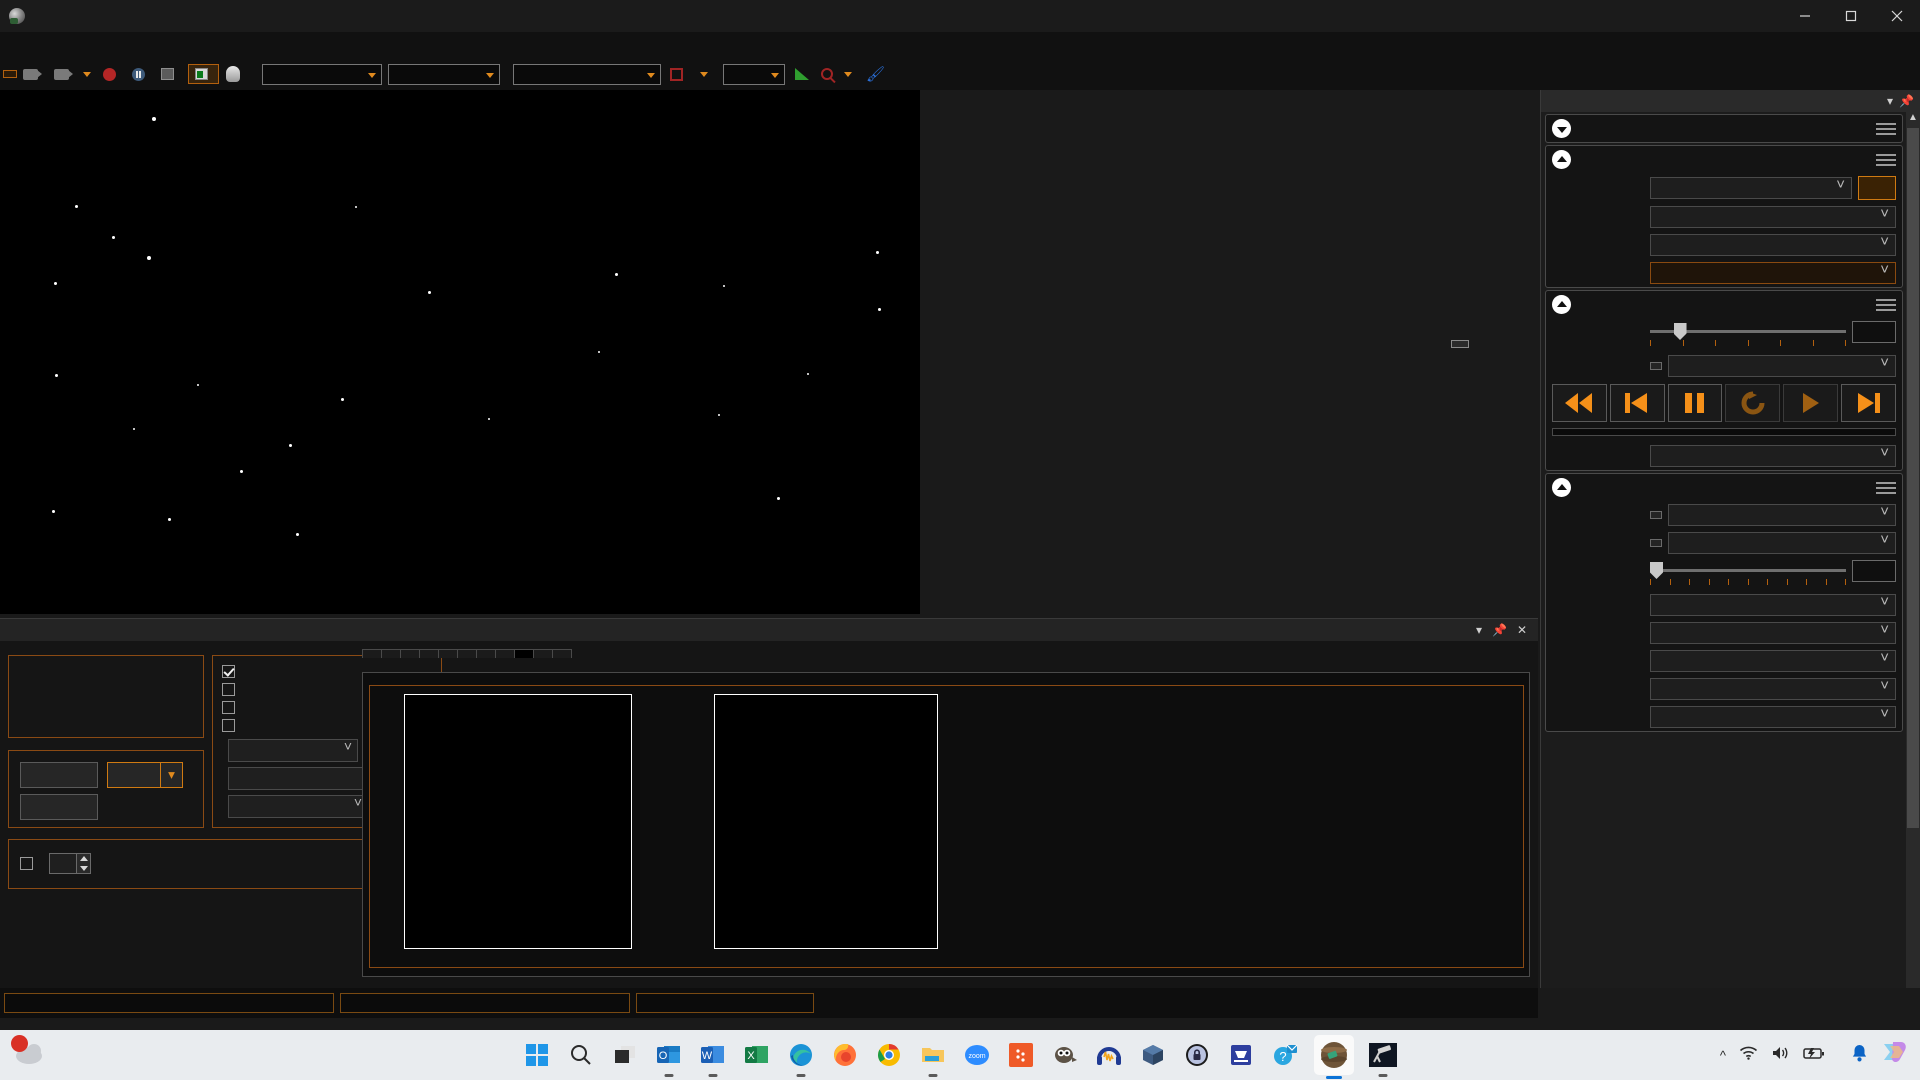 This screenshot has width=1920, height=1080. Describe the element at coordinates (669, 1058) in the screenshot. I see `outlook-icon: O` at that location.